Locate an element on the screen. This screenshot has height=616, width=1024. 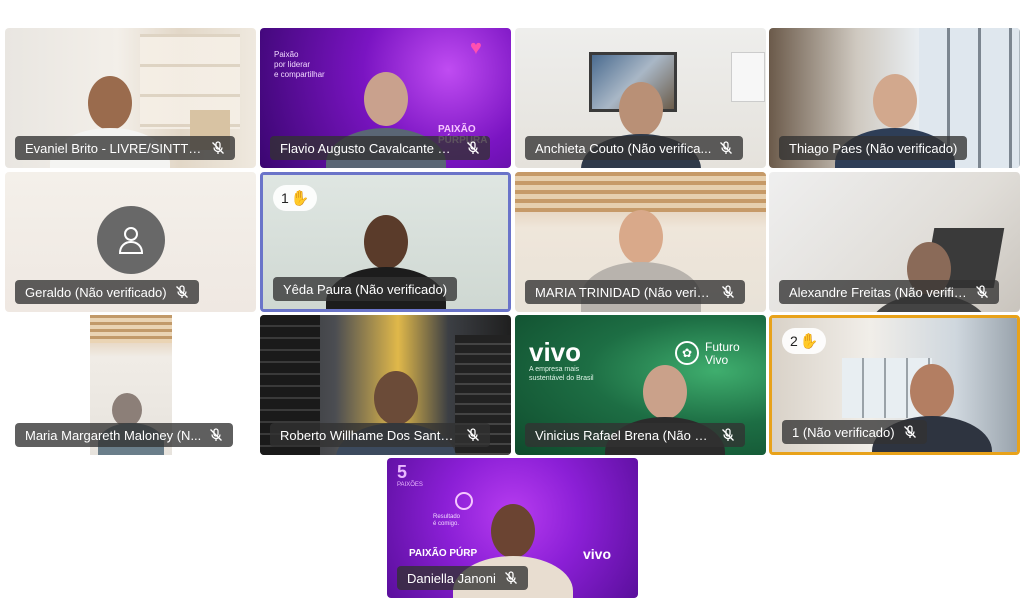
name-tag: 1 (Não verificado) is located at coordinates (854, 432).